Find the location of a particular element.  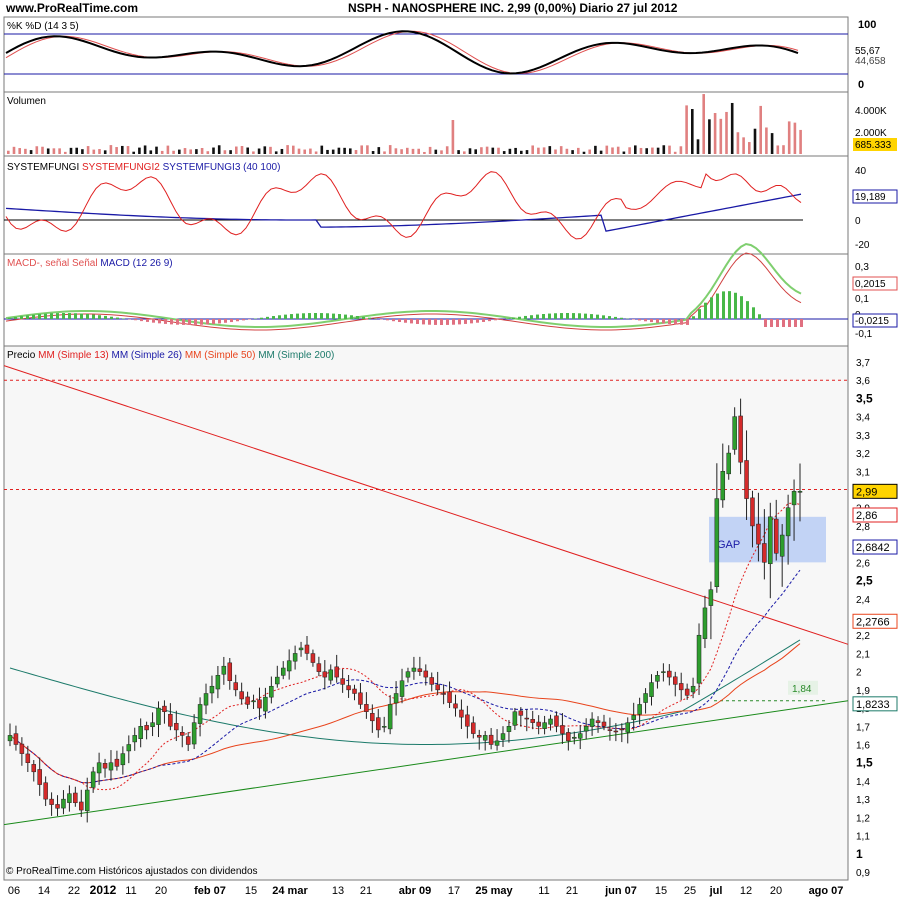

stoch-d-value: 44,658 is located at coordinates (870, 61).